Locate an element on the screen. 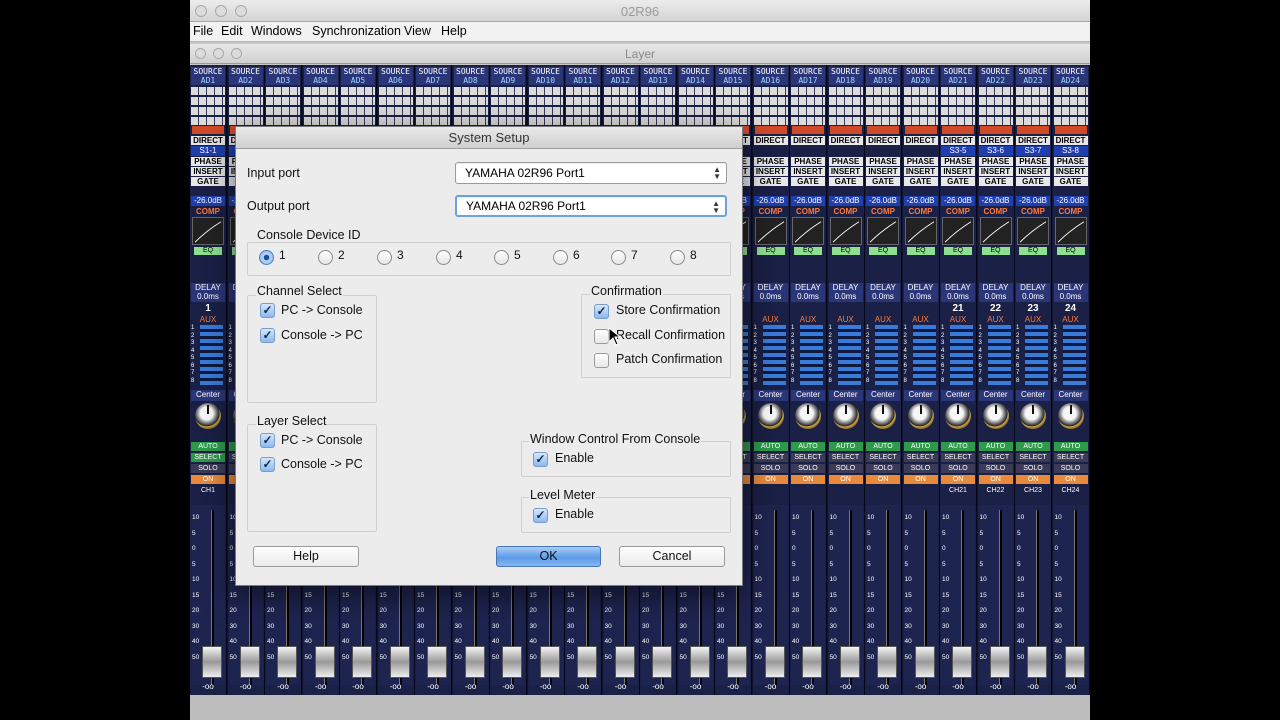 The width and height of the screenshot is (1280, 720). source-label: SOURCE AD23 is located at coordinates (1033, 76).